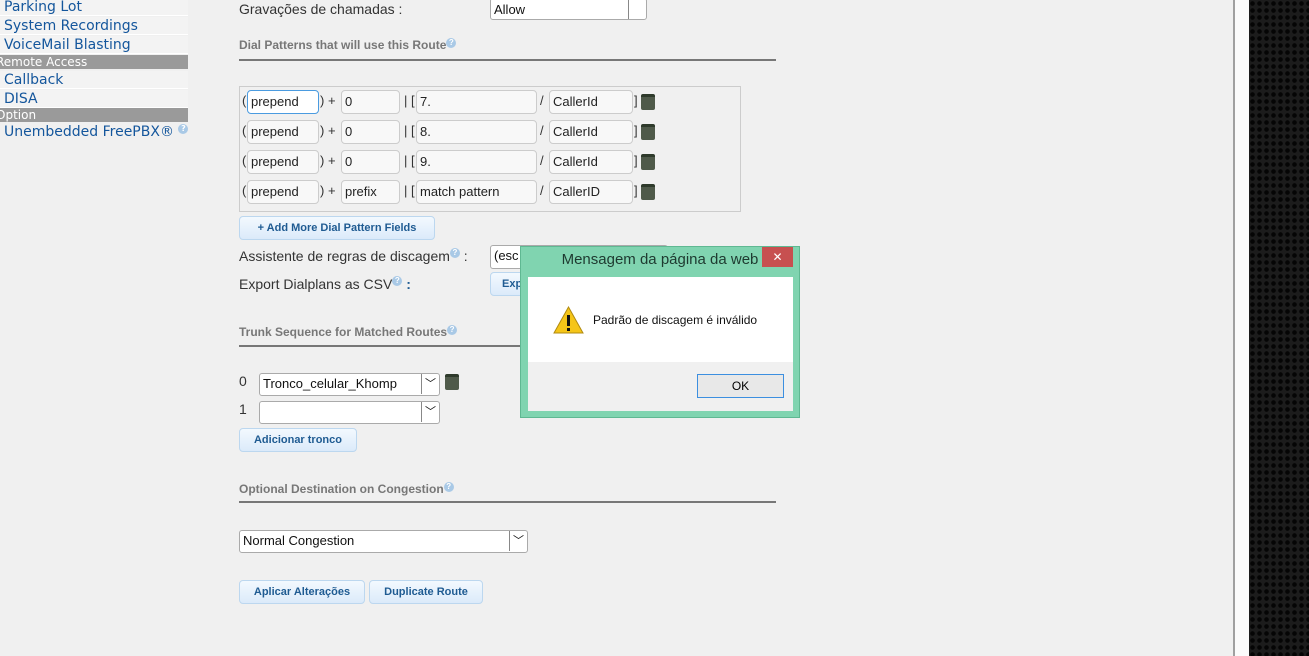 This screenshot has width=1309, height=656. Describe the element at coordinates (348, 332) in the screenshot. I see `trunk-sequence-heading: Trunk Sequence for Matched Routes?` at that location.